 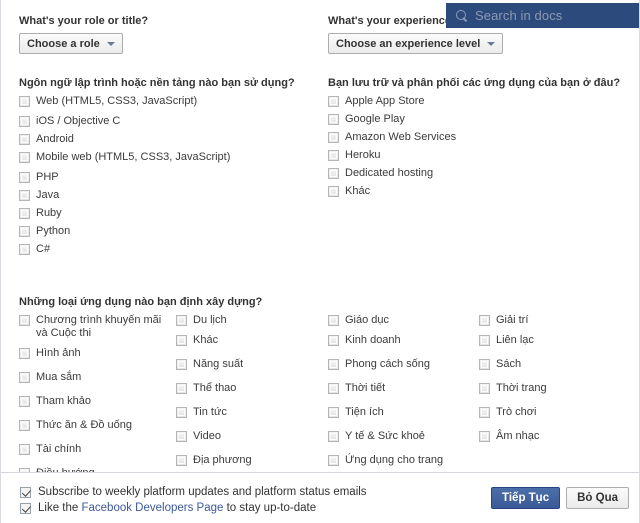 What do you see at coordinates (333, 320) in the screenshot?
I see `checkbox-education` at bounding box center [333, 320].